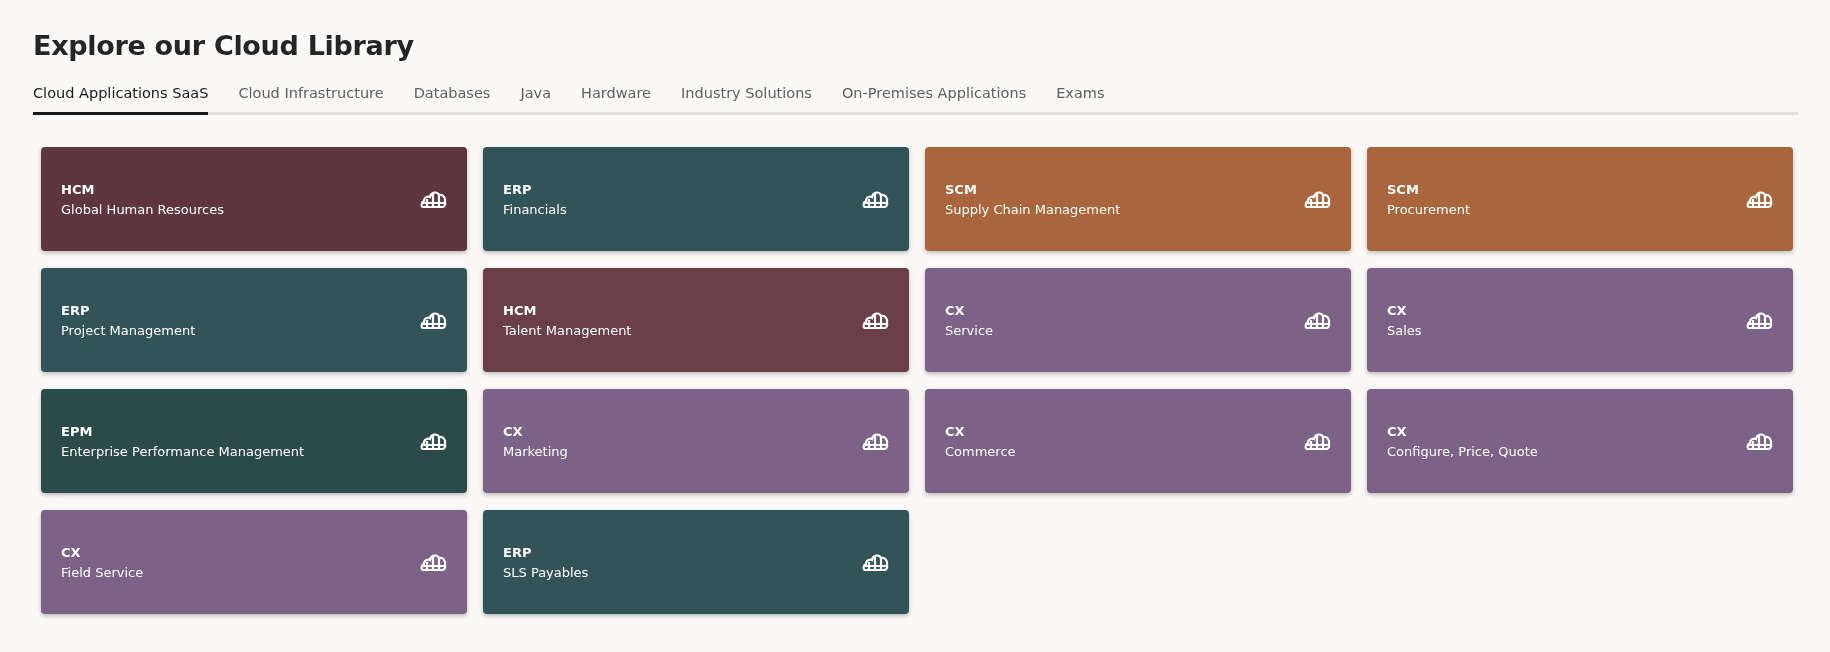  What do you see at coordinates (1404, 330) in the screenshot?
I see `card-title: Sales` at bounding box center [1404, 330].